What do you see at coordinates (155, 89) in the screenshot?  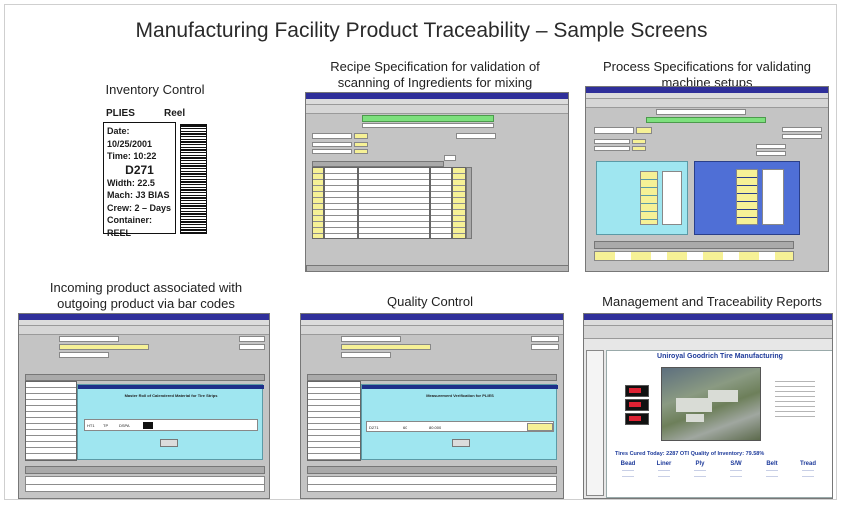 I see `inventory-caption: Inventory Control` at bounding box center [155, 89].